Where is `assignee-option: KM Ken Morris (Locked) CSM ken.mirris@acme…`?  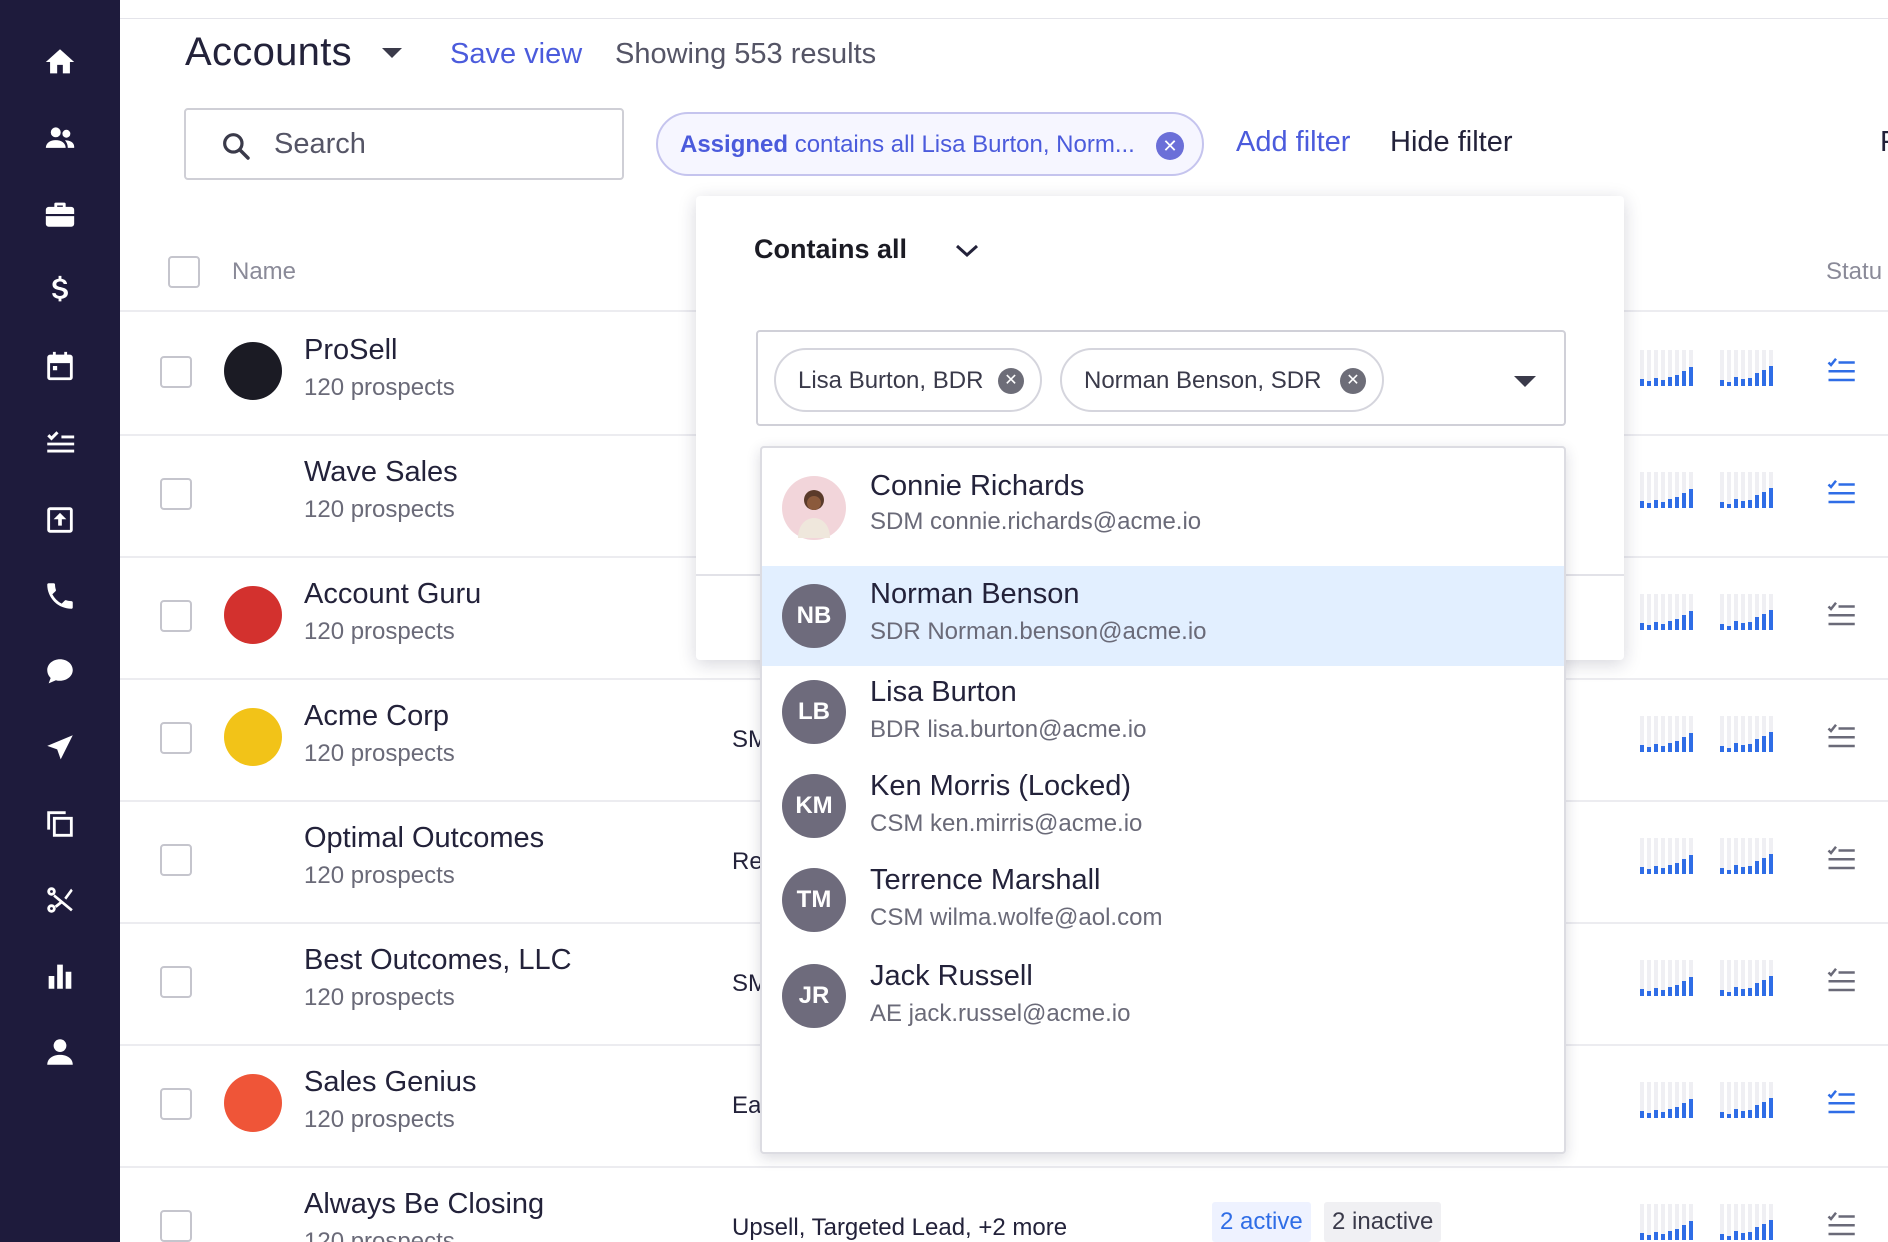
assignee-option: KM Ken Morris (Locked) CSM ken.mirris@acme… is located at coordinates (1163, 807).